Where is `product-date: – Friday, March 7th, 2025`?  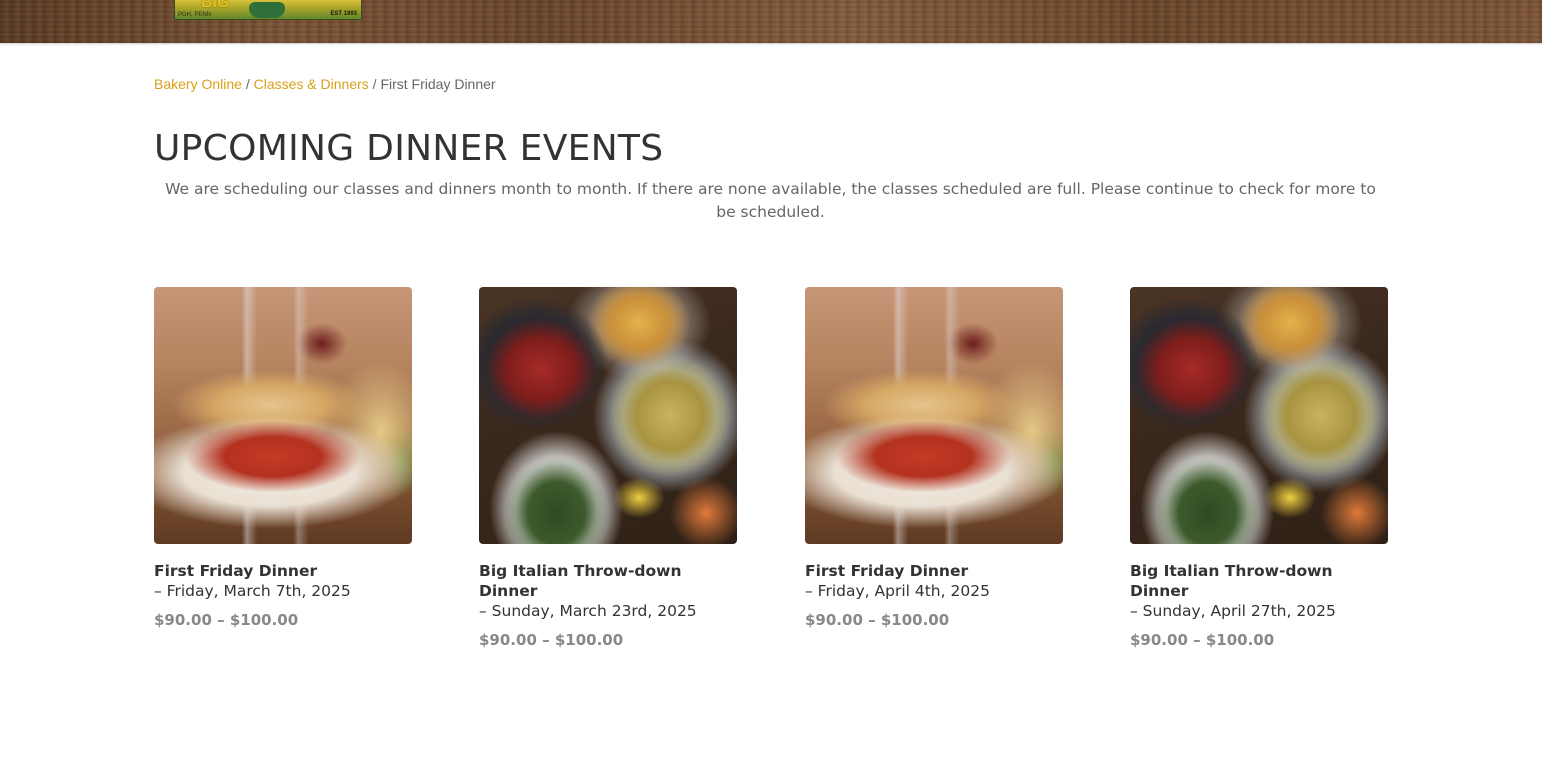
product-date: – Friday, March 7th, 2025 is located at coordinates (252, 591).